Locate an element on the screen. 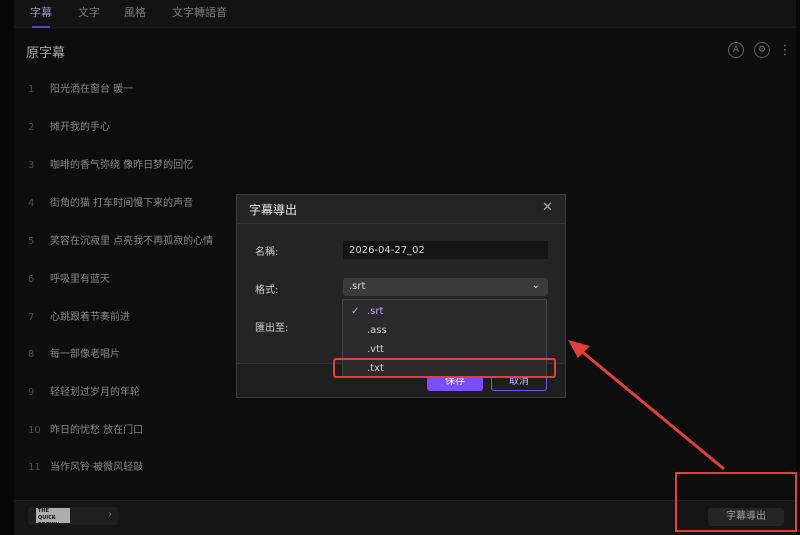  name-label: 名稱: is located at coordinates (267, 252).